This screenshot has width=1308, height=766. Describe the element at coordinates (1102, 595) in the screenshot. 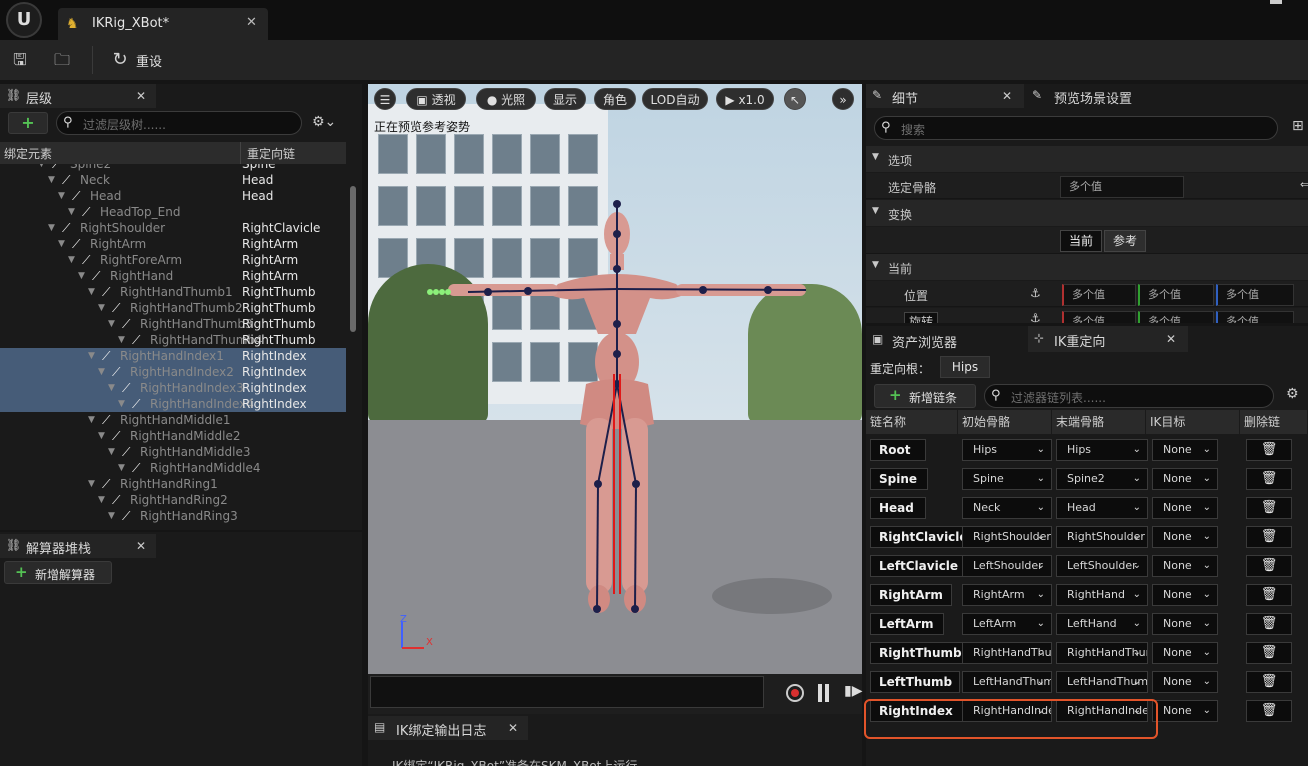

I see `end-bone-combo: RightHand ⌄` at that location.